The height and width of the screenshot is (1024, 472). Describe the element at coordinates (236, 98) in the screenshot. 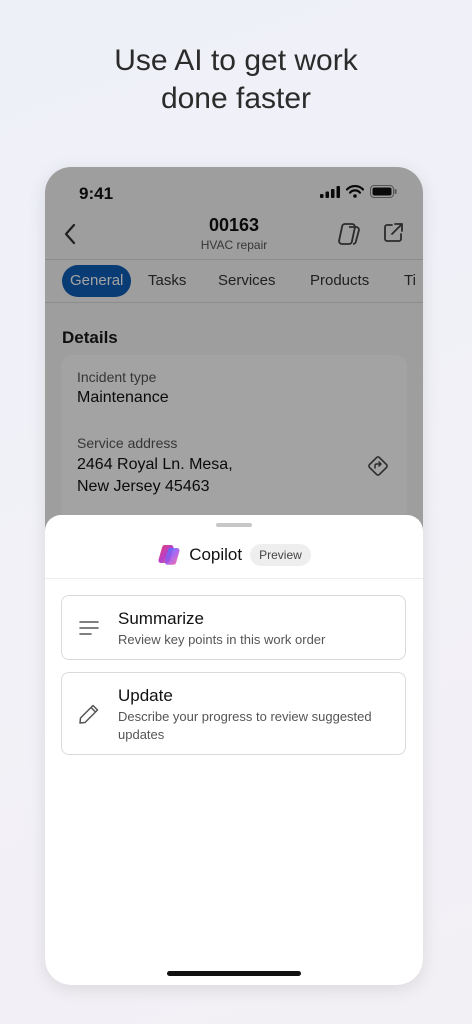

I see `headline-line-2: done faster` at that location.